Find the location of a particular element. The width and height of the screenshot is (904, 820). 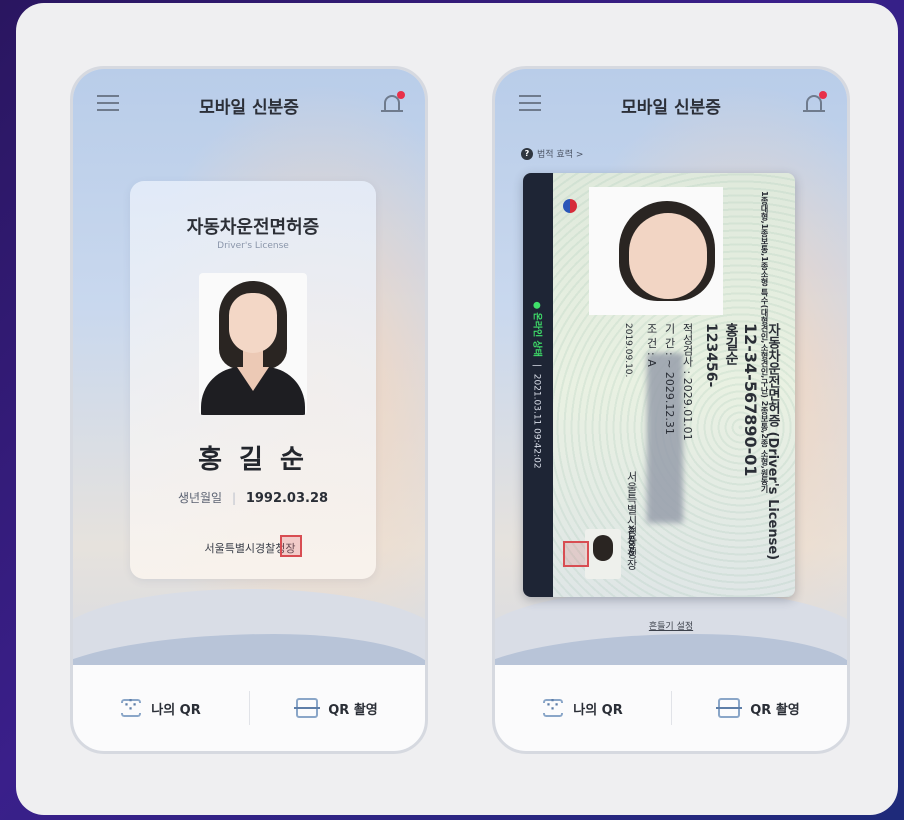

legal-effect-label: 법적 효력 > is located at coordinates (560, 155).